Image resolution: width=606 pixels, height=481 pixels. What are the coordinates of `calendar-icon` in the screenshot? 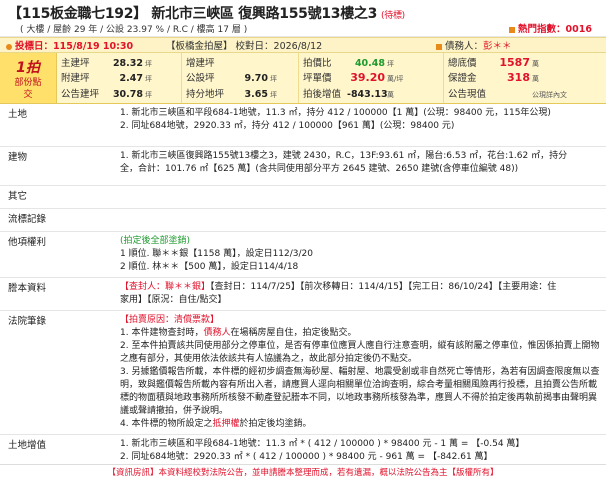 It's located at (9, 46).